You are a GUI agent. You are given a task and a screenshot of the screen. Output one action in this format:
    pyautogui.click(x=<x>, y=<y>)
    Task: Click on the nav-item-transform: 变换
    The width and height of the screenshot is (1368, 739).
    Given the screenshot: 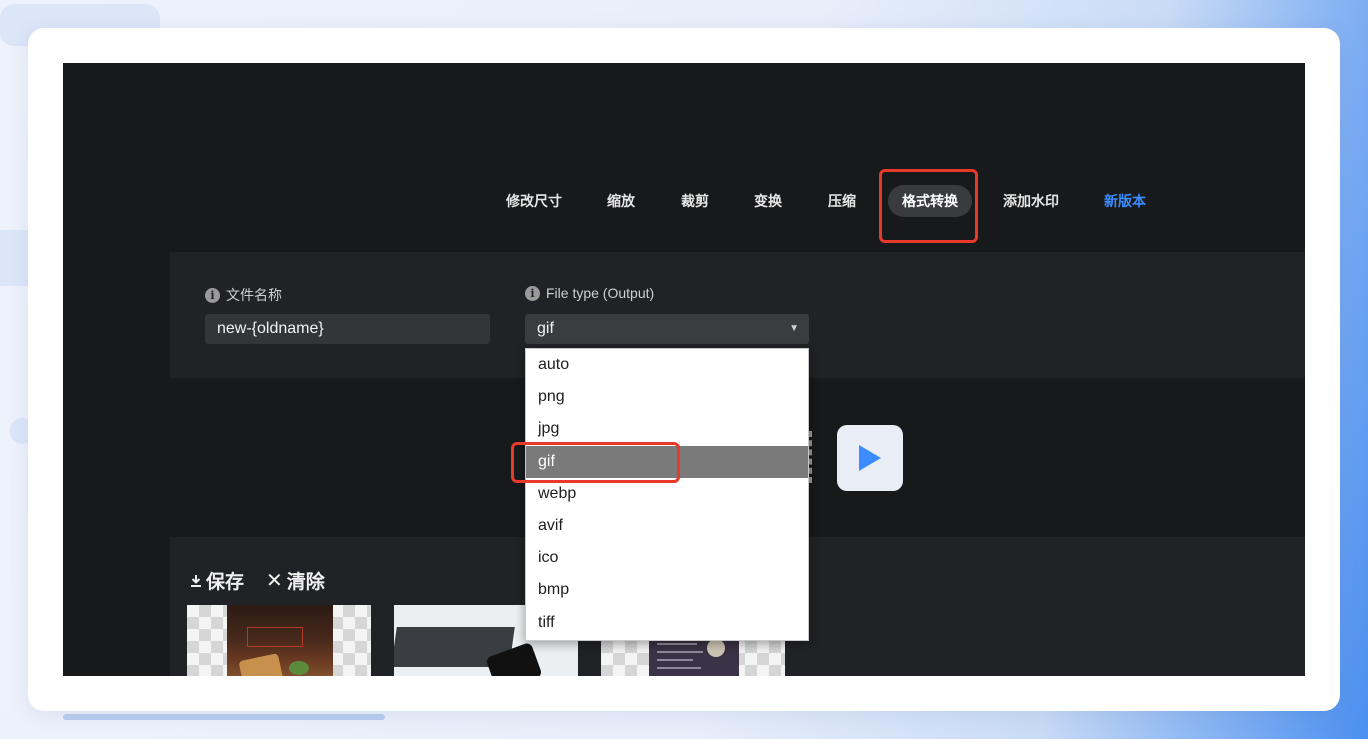 What is the action you would take?
    pyautogui.click(x=768, y=201)
    